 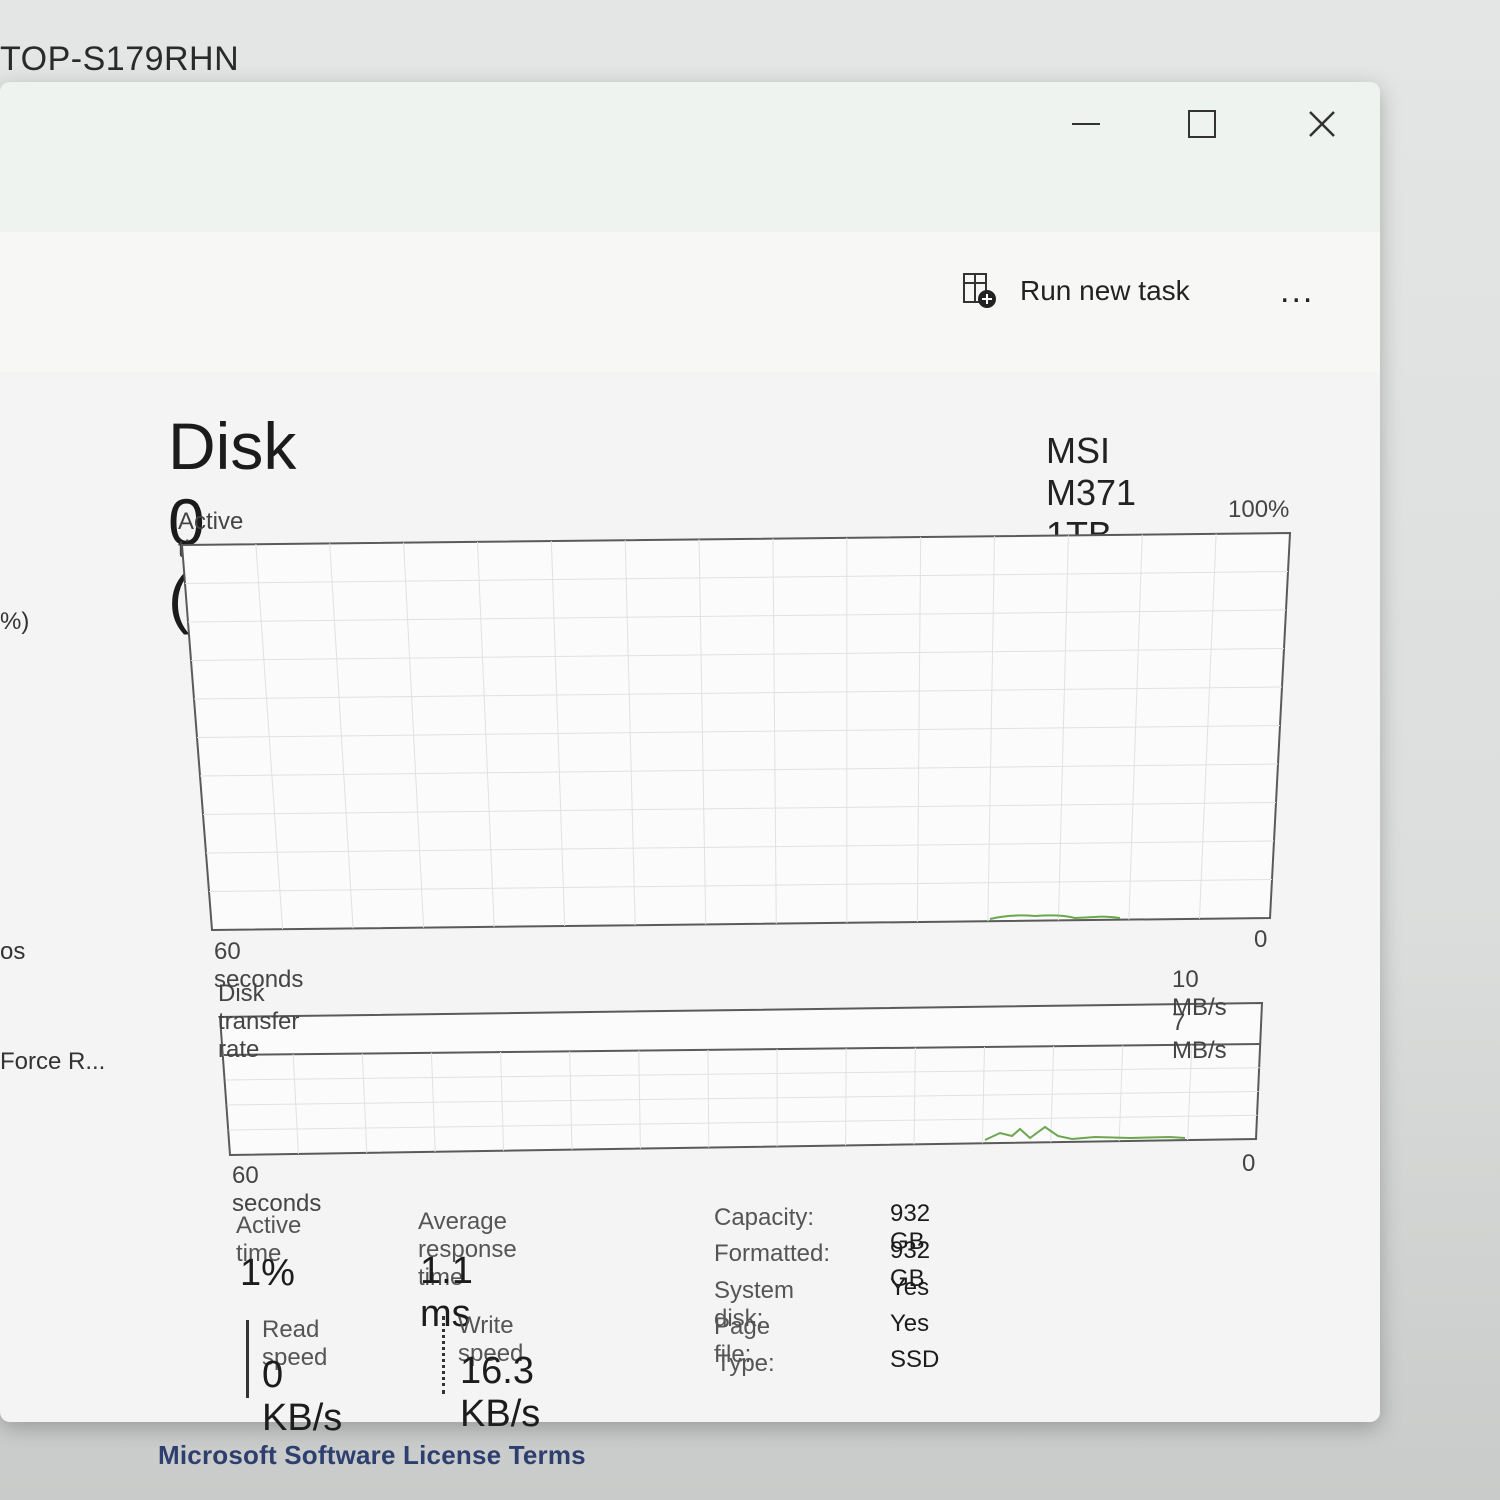 I want to click on disk-transfer-graph, so click(x=741, y=1079).